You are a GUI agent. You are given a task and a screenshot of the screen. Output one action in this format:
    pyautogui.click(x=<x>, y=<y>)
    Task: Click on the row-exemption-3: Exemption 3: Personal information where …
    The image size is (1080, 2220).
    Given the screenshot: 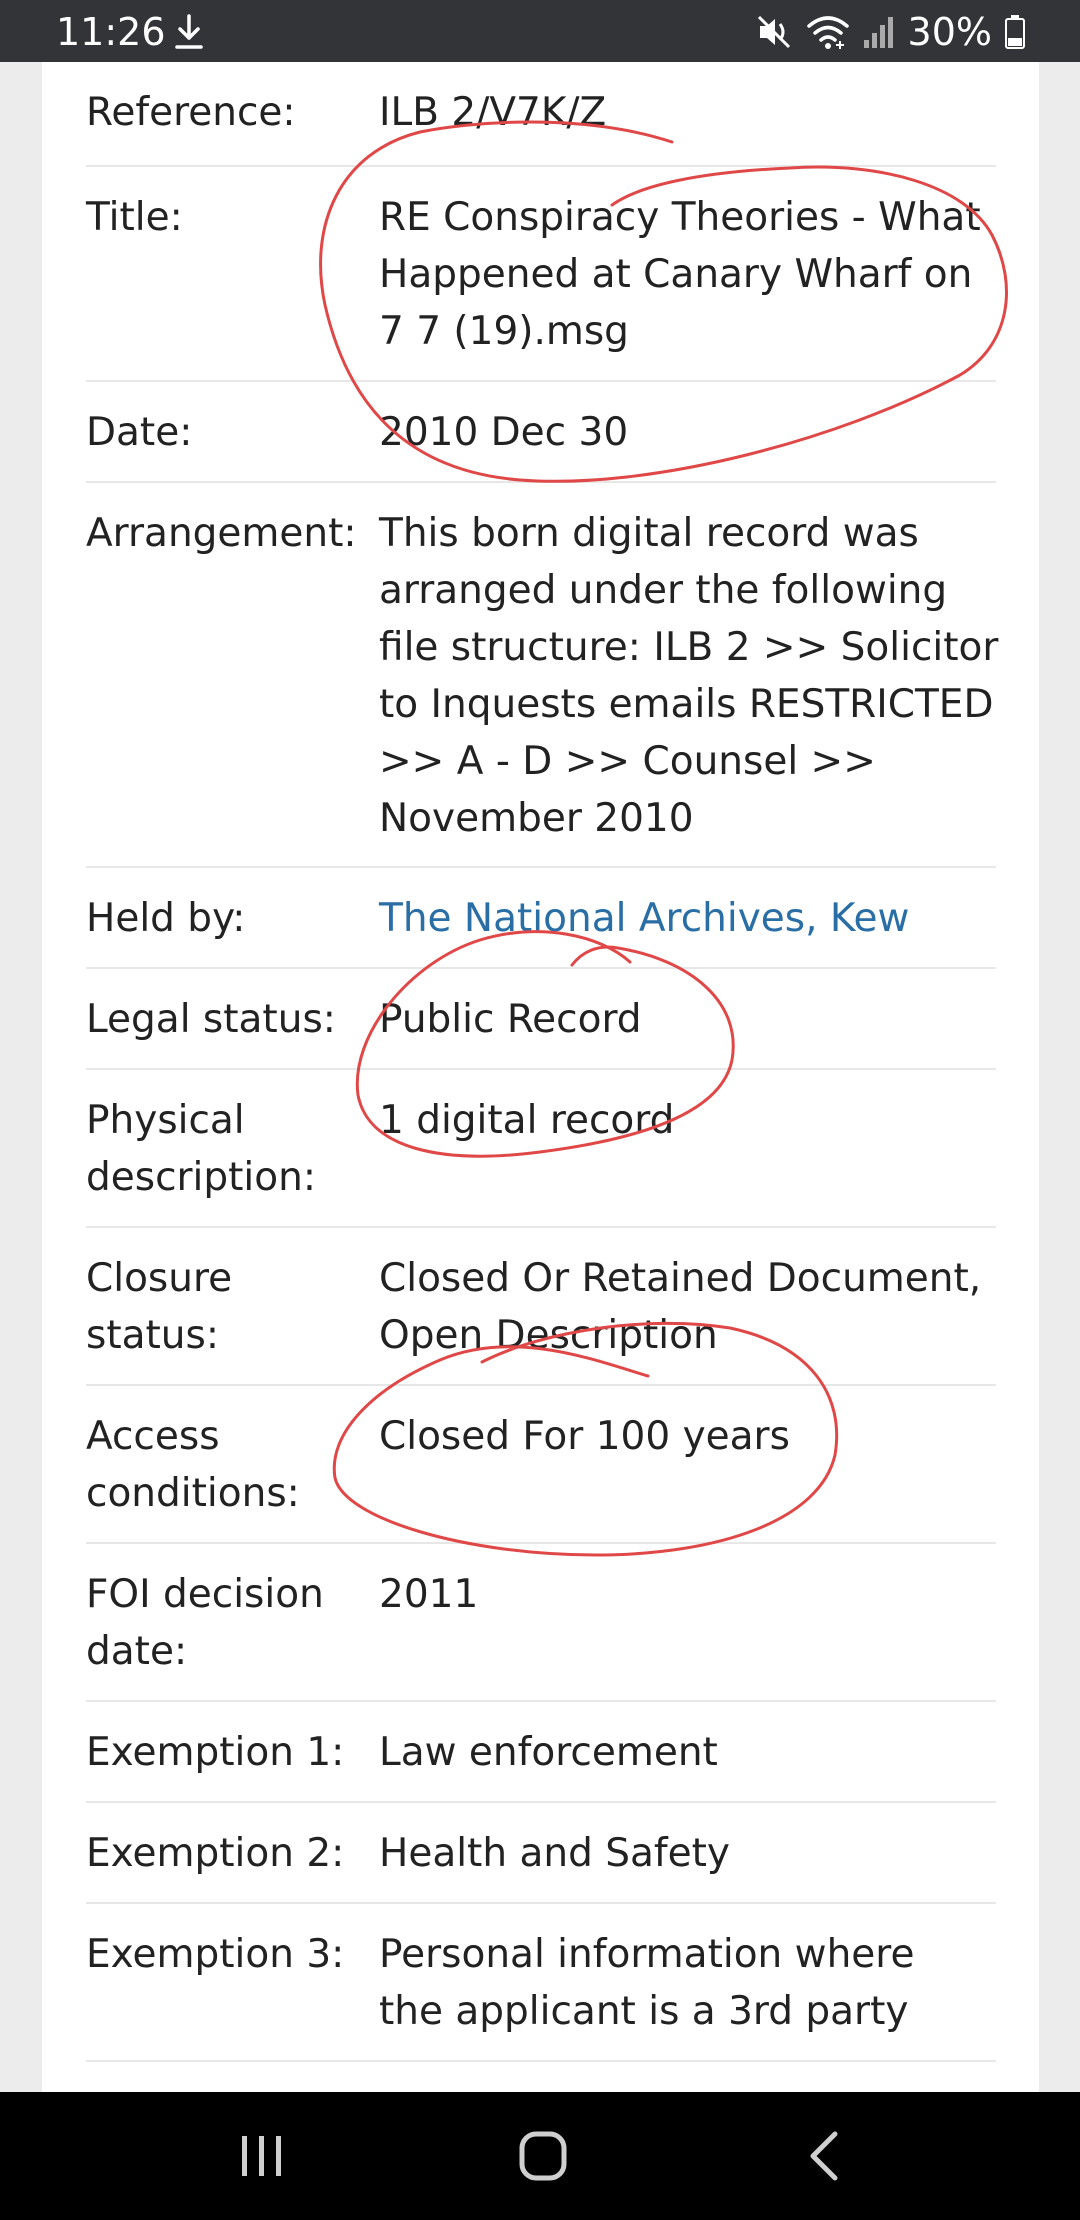 What is the action you would take?
    pyautogui.click(x=541, y=1983)
    